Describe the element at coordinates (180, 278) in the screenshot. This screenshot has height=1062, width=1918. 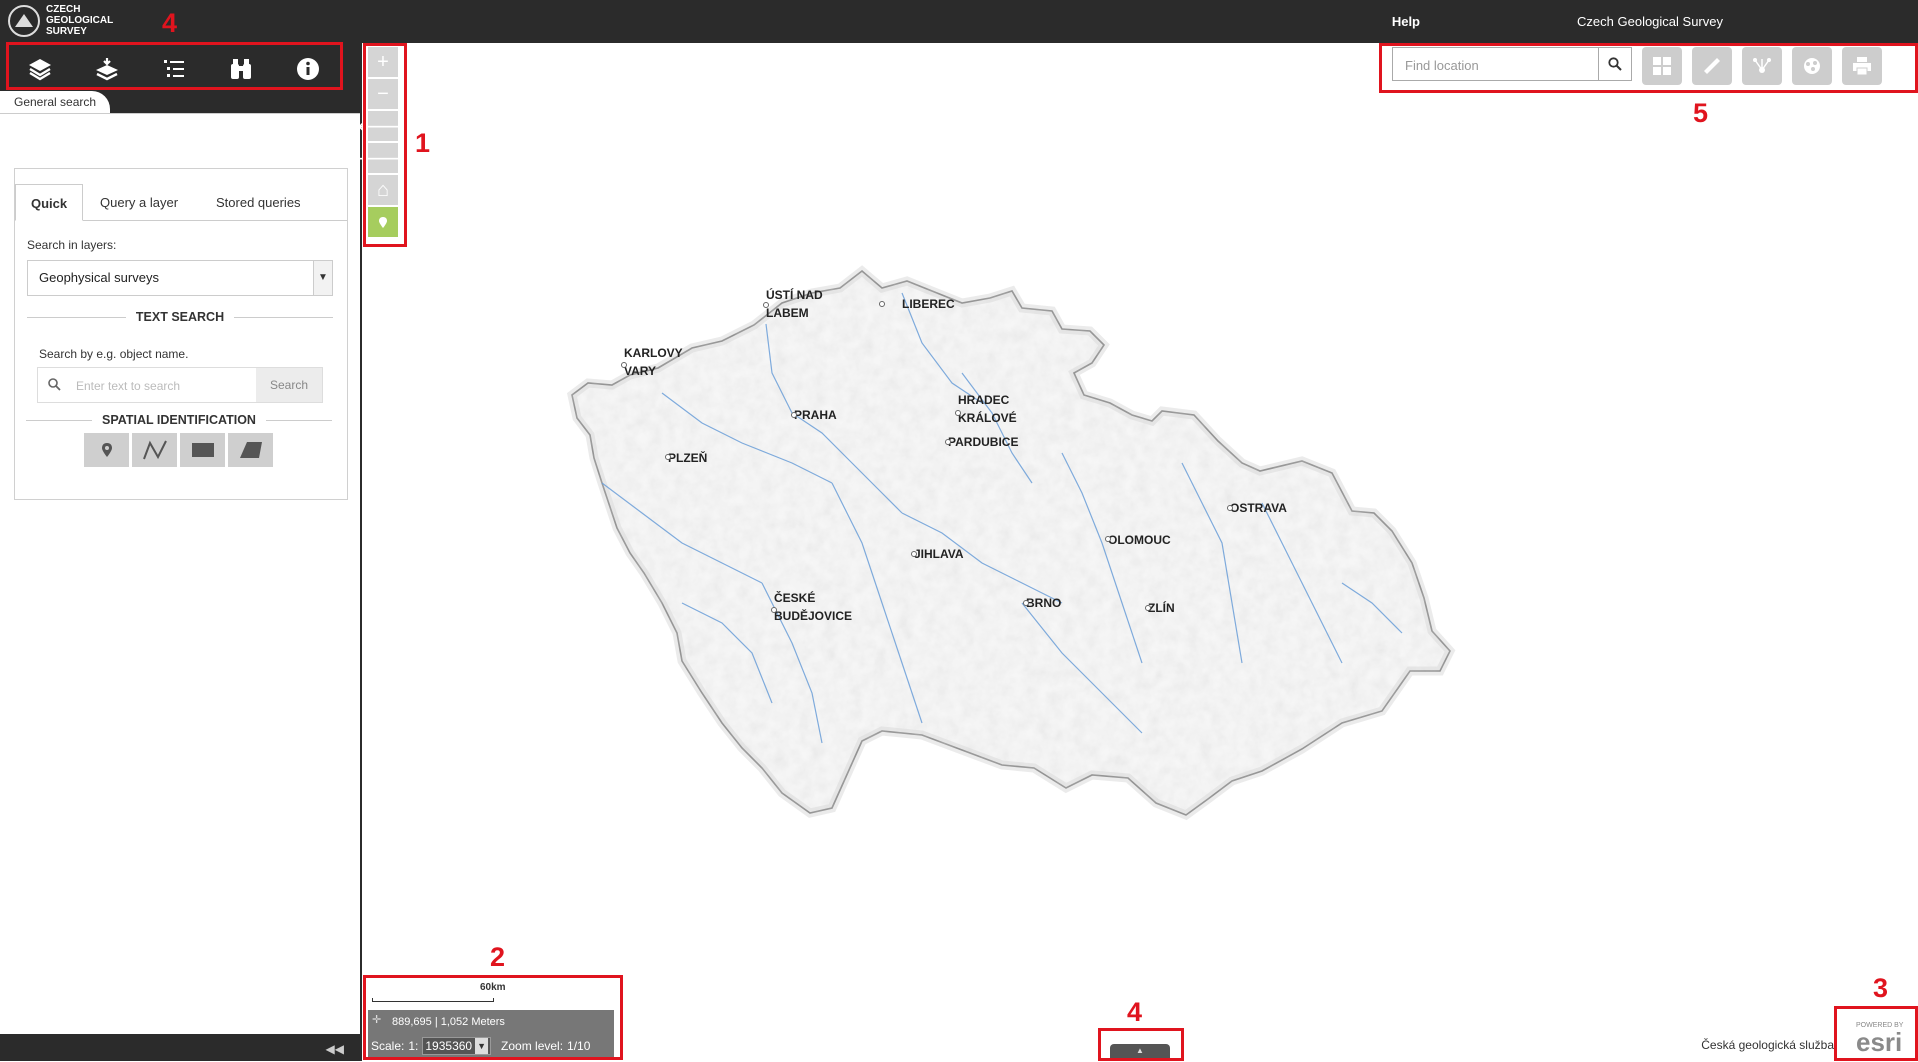
I see `layer-select: Geophysical surveys ▼` at that location.